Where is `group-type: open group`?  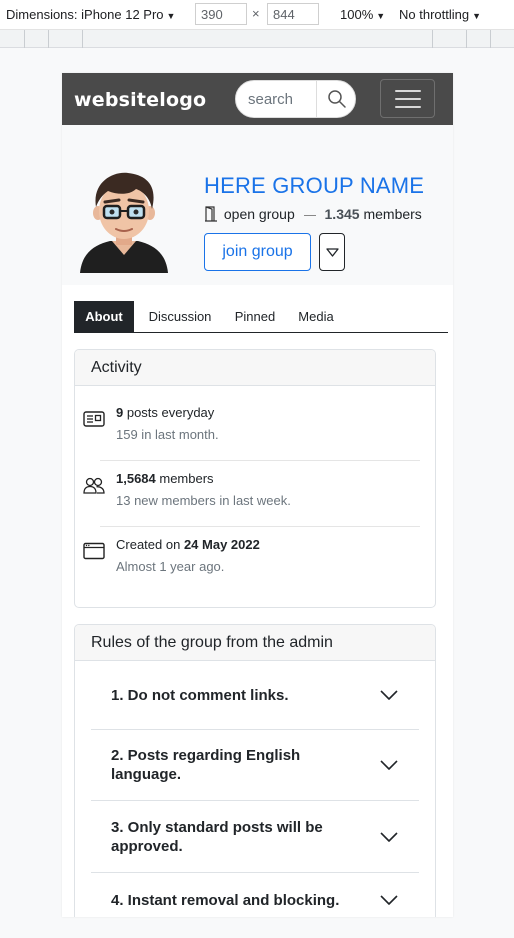
group-type: open group is located at coordinates (259, 214).